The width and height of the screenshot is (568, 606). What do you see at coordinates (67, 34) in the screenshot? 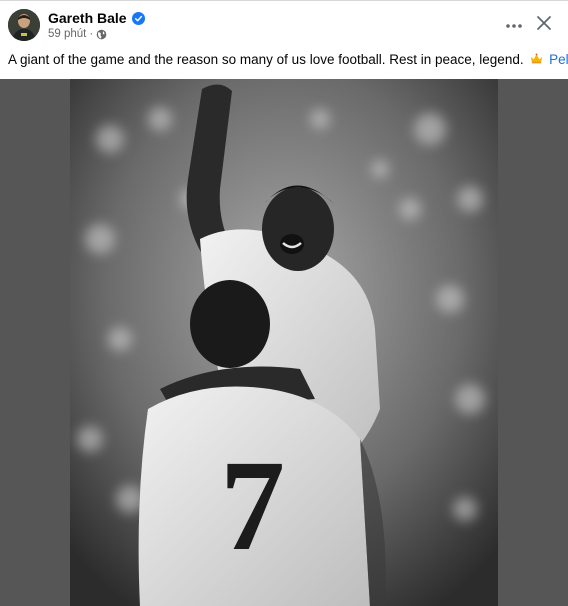
I see `post-timestamp: 59 phút` at bounding box center [67, 34].